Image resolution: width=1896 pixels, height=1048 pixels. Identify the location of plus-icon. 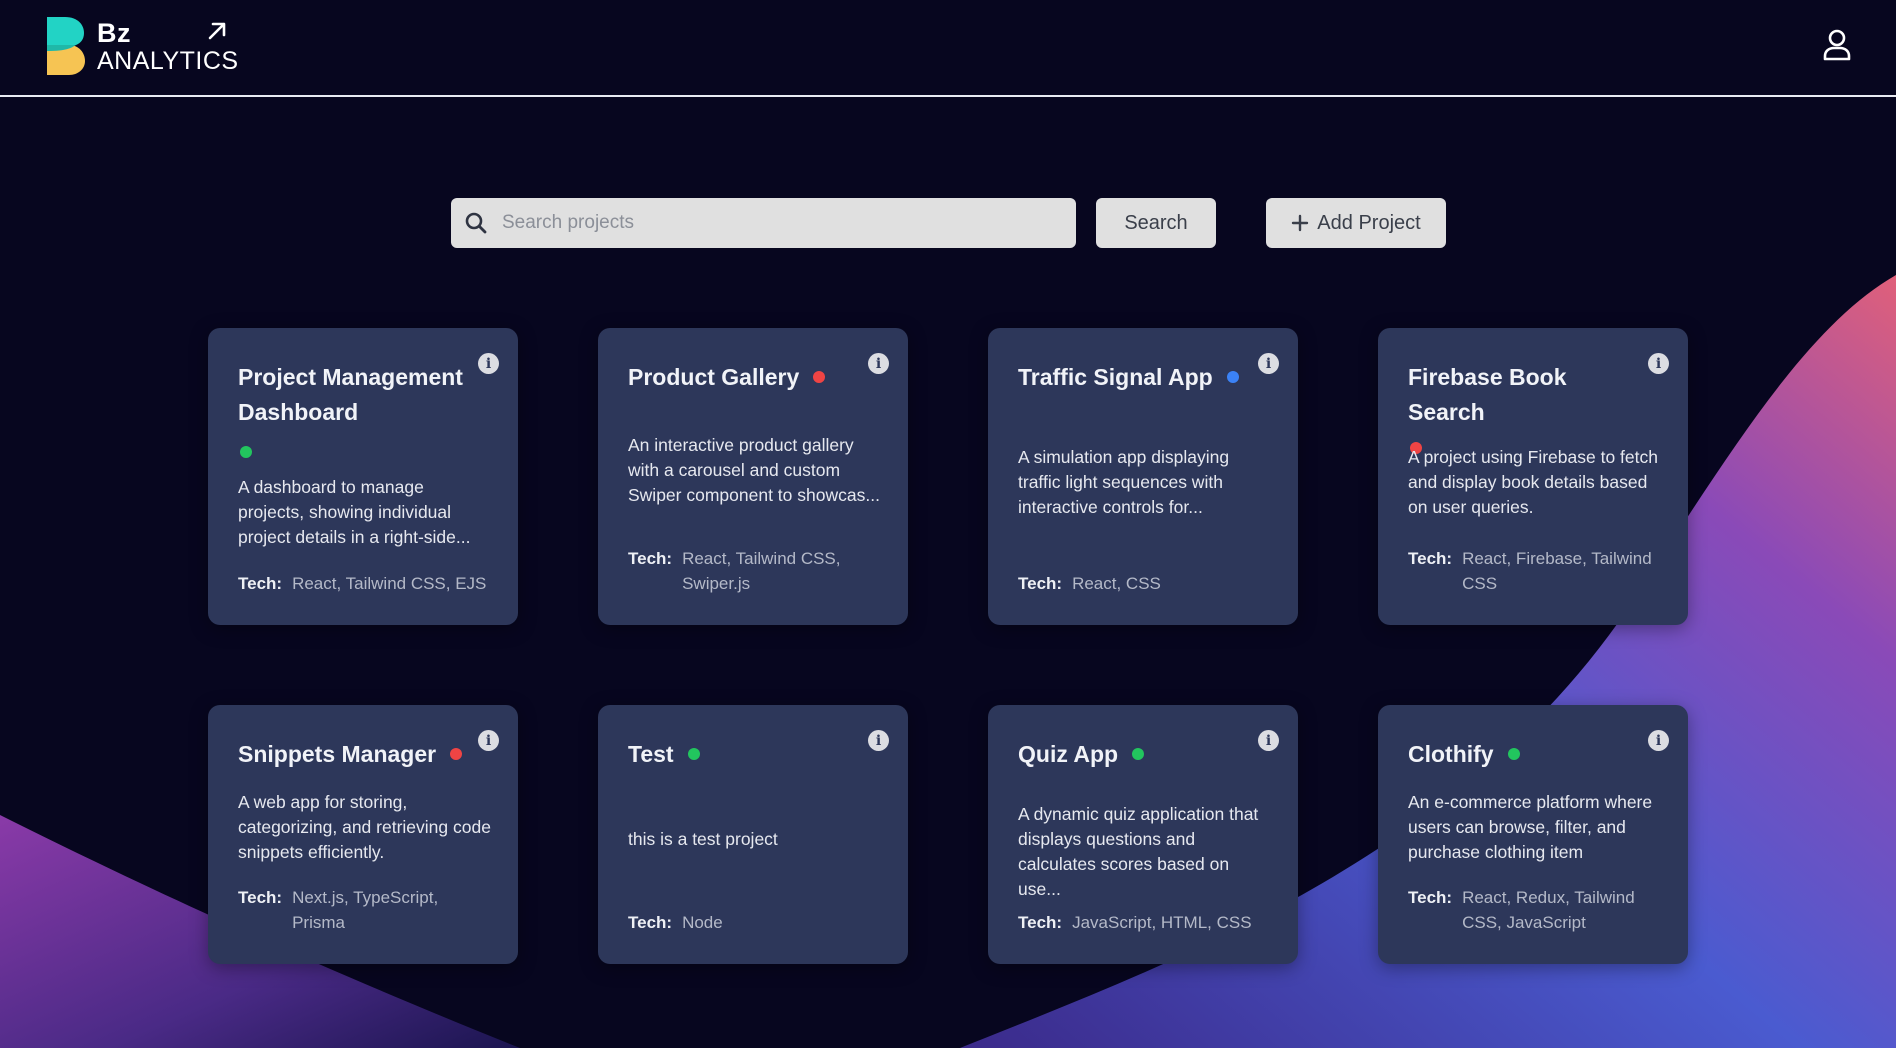
(1300, 223).